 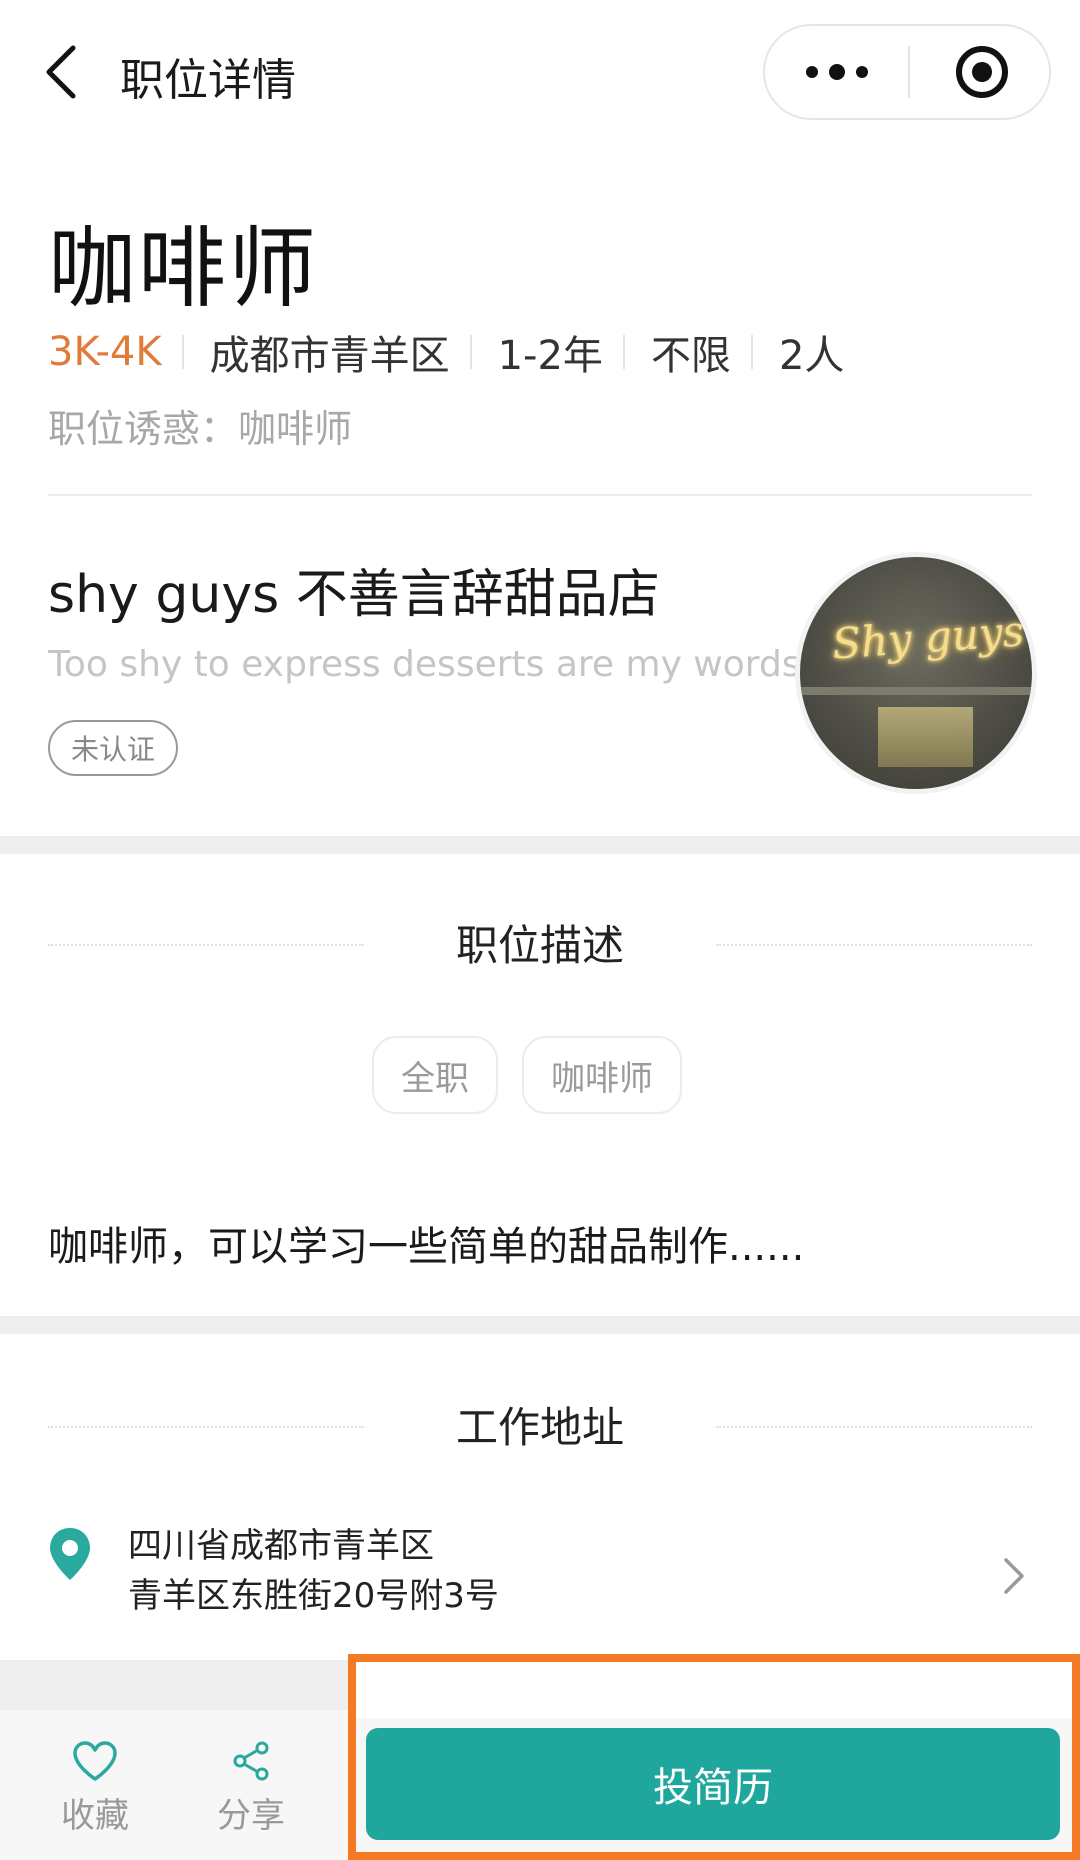 I want to click on share-label: 分享, so click(x=251, y=1816).